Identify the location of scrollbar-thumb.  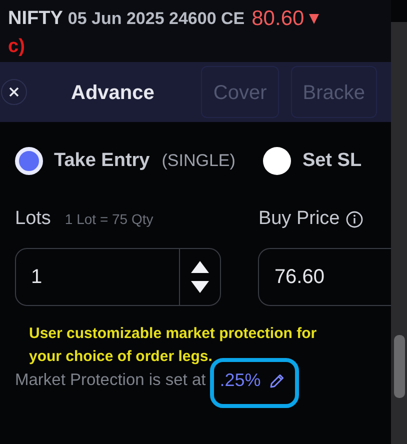
(399, 366).